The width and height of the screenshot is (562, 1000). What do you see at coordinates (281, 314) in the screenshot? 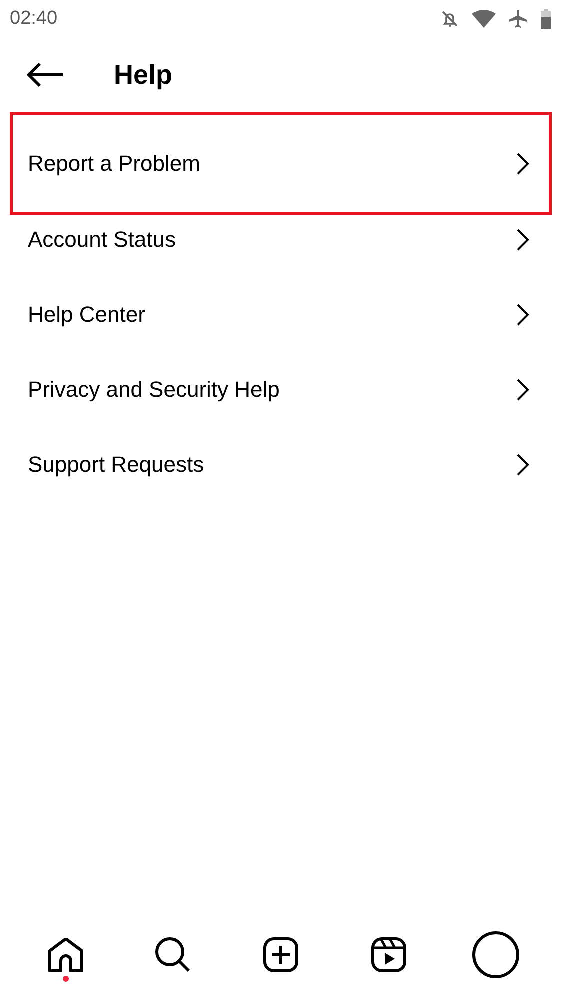
I see `menu-item: Help Center` at bounding box center [281, 314].